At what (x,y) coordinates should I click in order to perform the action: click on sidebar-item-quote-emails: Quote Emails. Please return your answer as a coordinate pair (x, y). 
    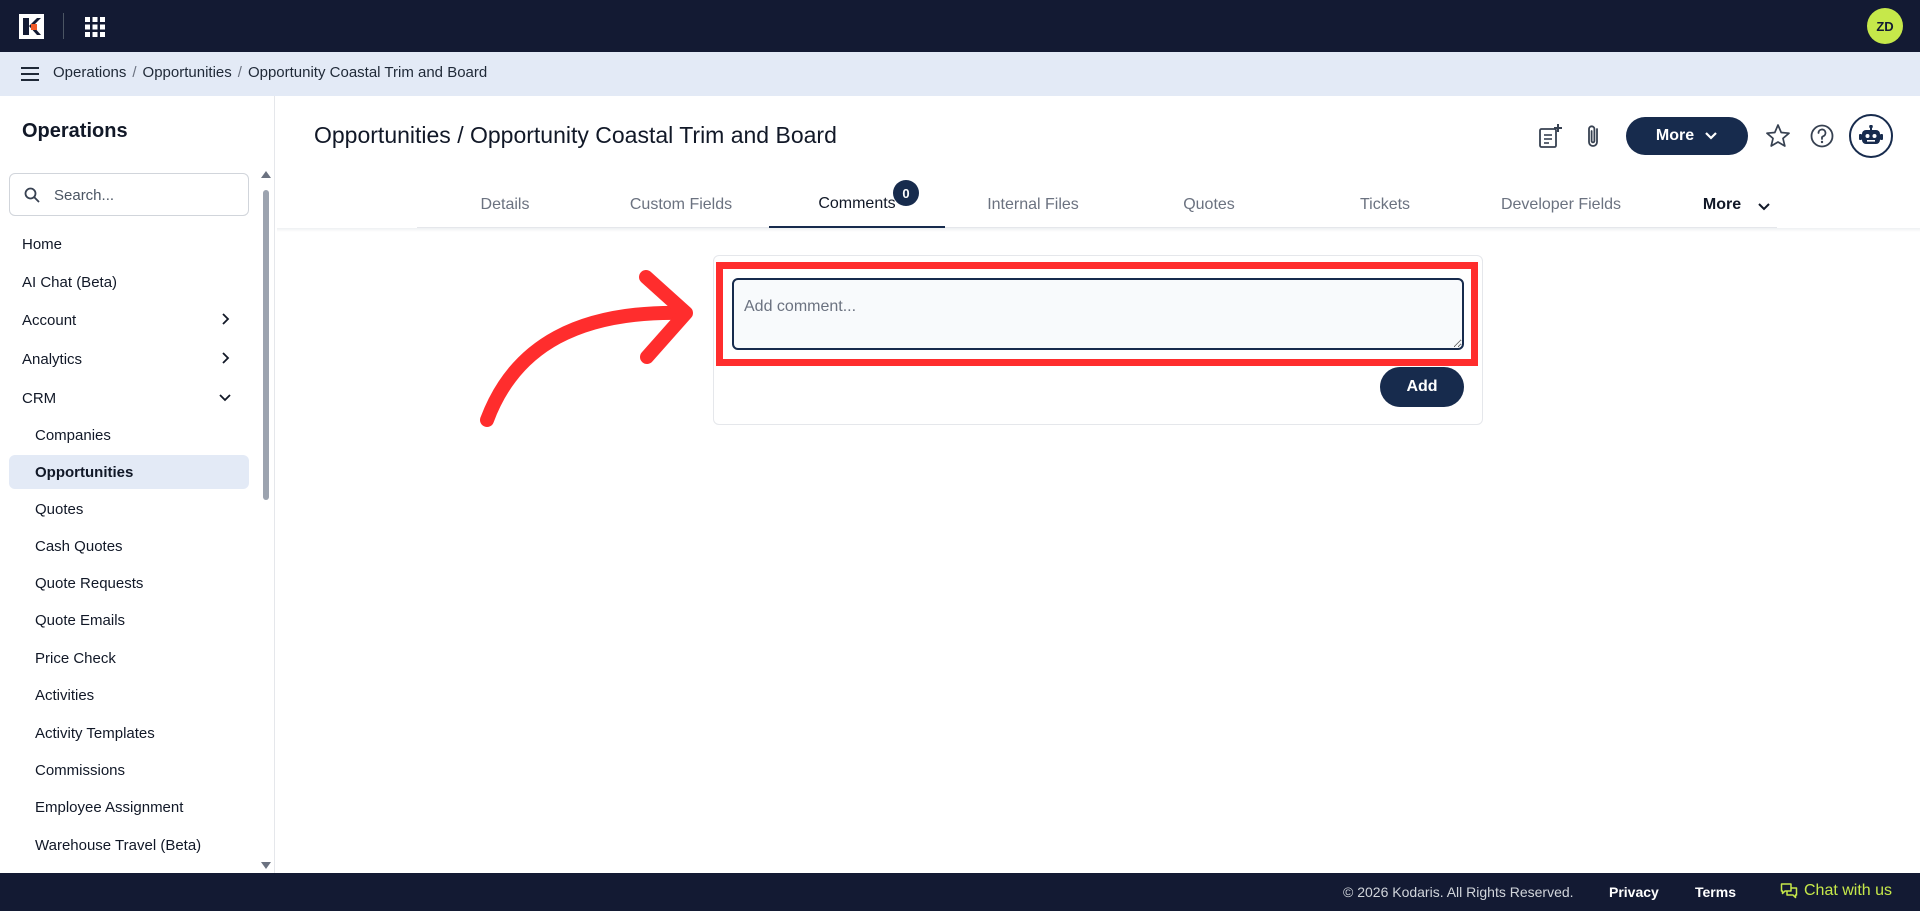
    Looking at the image, I should click on (129, 620).